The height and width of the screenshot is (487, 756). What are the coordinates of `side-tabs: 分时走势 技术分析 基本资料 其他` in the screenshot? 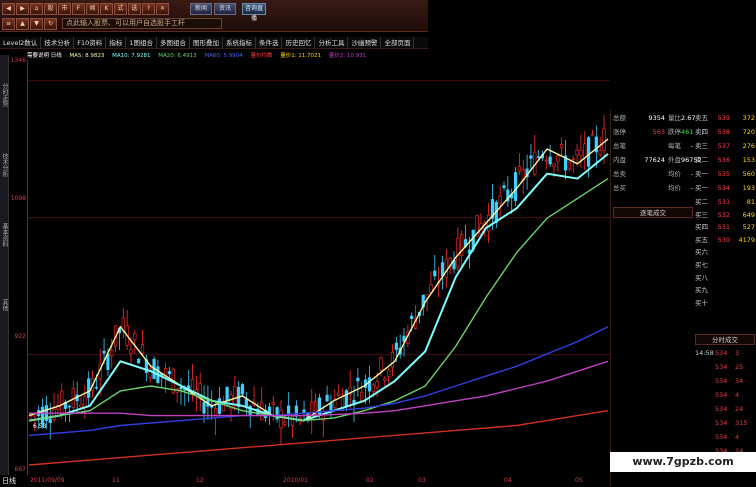 It's located at (4, 265).